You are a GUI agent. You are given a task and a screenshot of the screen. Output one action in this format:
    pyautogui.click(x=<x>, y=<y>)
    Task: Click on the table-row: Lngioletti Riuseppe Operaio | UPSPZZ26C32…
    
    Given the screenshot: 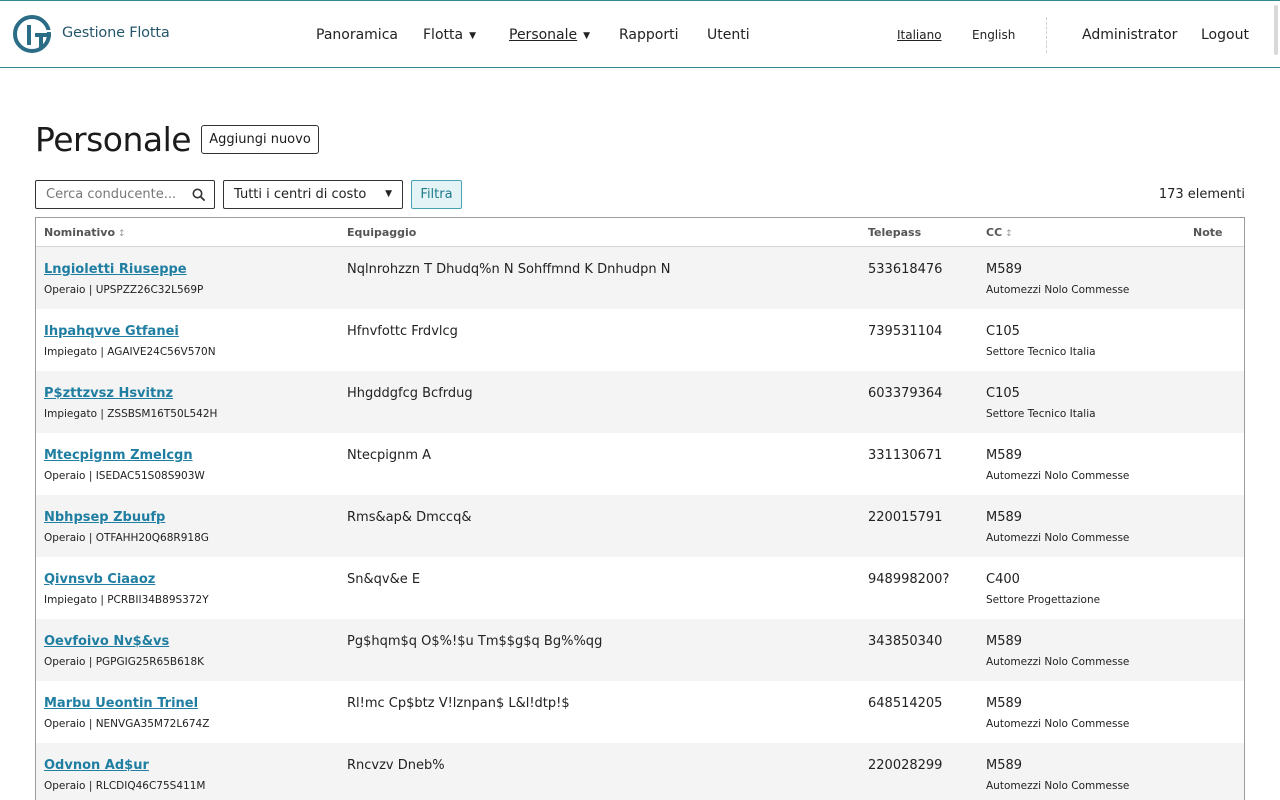 What is the action you would take?
    pyautogui.click(x=640, y=278)
    